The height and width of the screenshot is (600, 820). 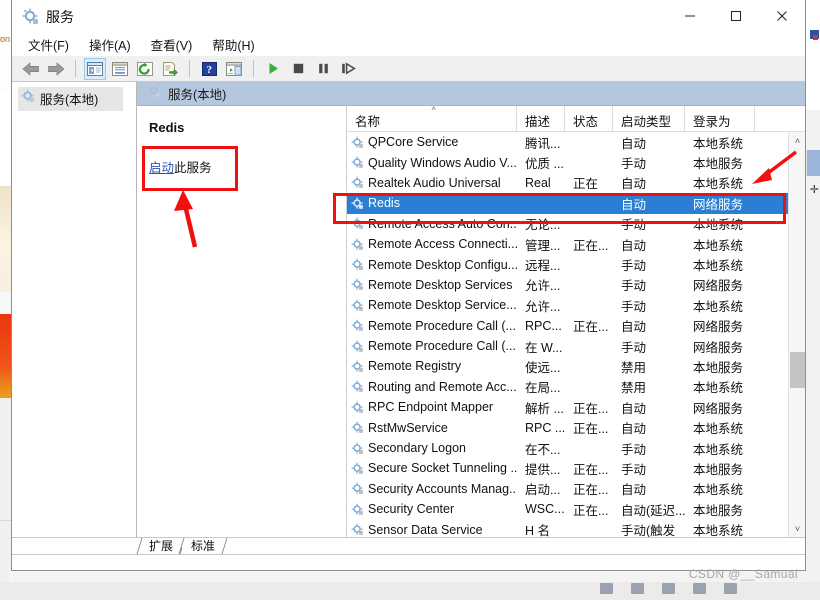 I want to click on help-icon: ?, so click(x=209, y=69).